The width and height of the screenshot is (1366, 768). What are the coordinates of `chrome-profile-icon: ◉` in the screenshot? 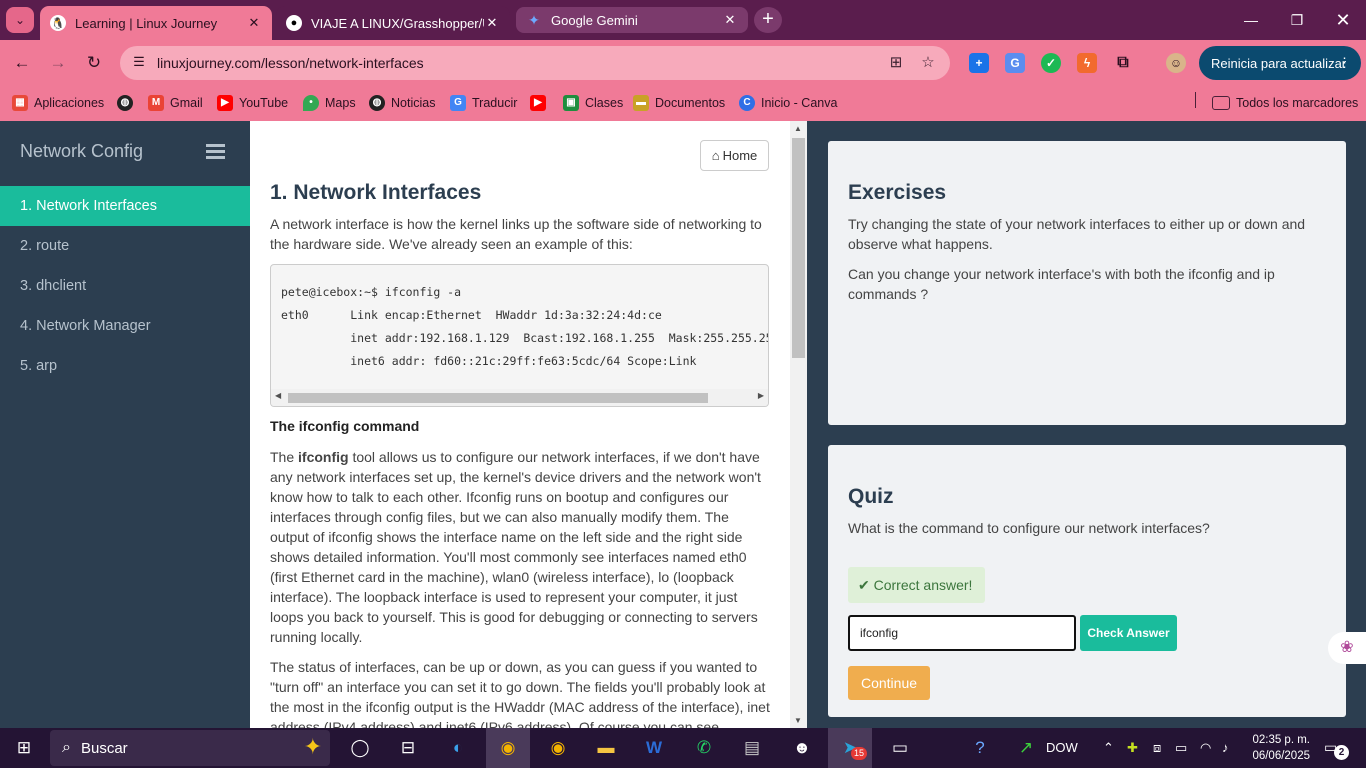 It's located at (508, 748).